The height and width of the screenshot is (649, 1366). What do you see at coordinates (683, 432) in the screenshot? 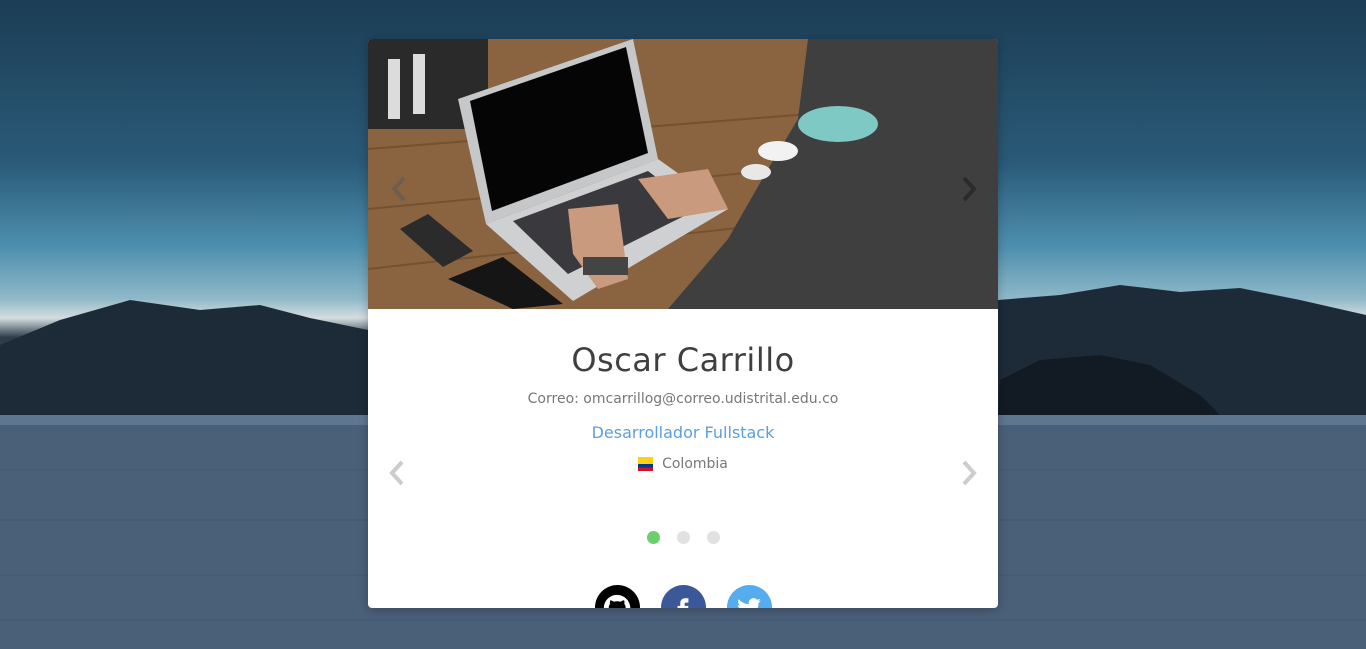
I see `profile-role-link: Desarrollador Fullstack` at bounding box center [683, 432].